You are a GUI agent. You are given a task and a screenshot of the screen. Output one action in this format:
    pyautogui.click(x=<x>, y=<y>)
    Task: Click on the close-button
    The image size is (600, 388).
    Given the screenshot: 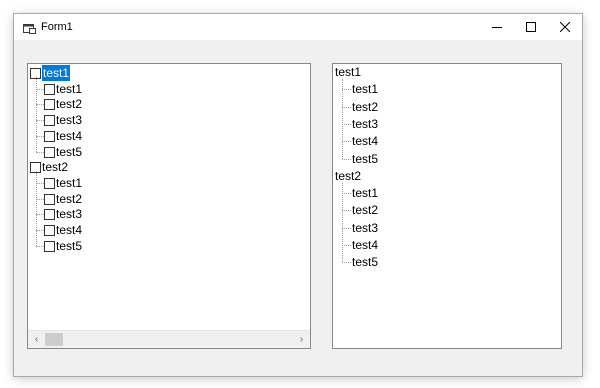 What is the action you would take?
    pyautogui.click(x=565, y=27)
    